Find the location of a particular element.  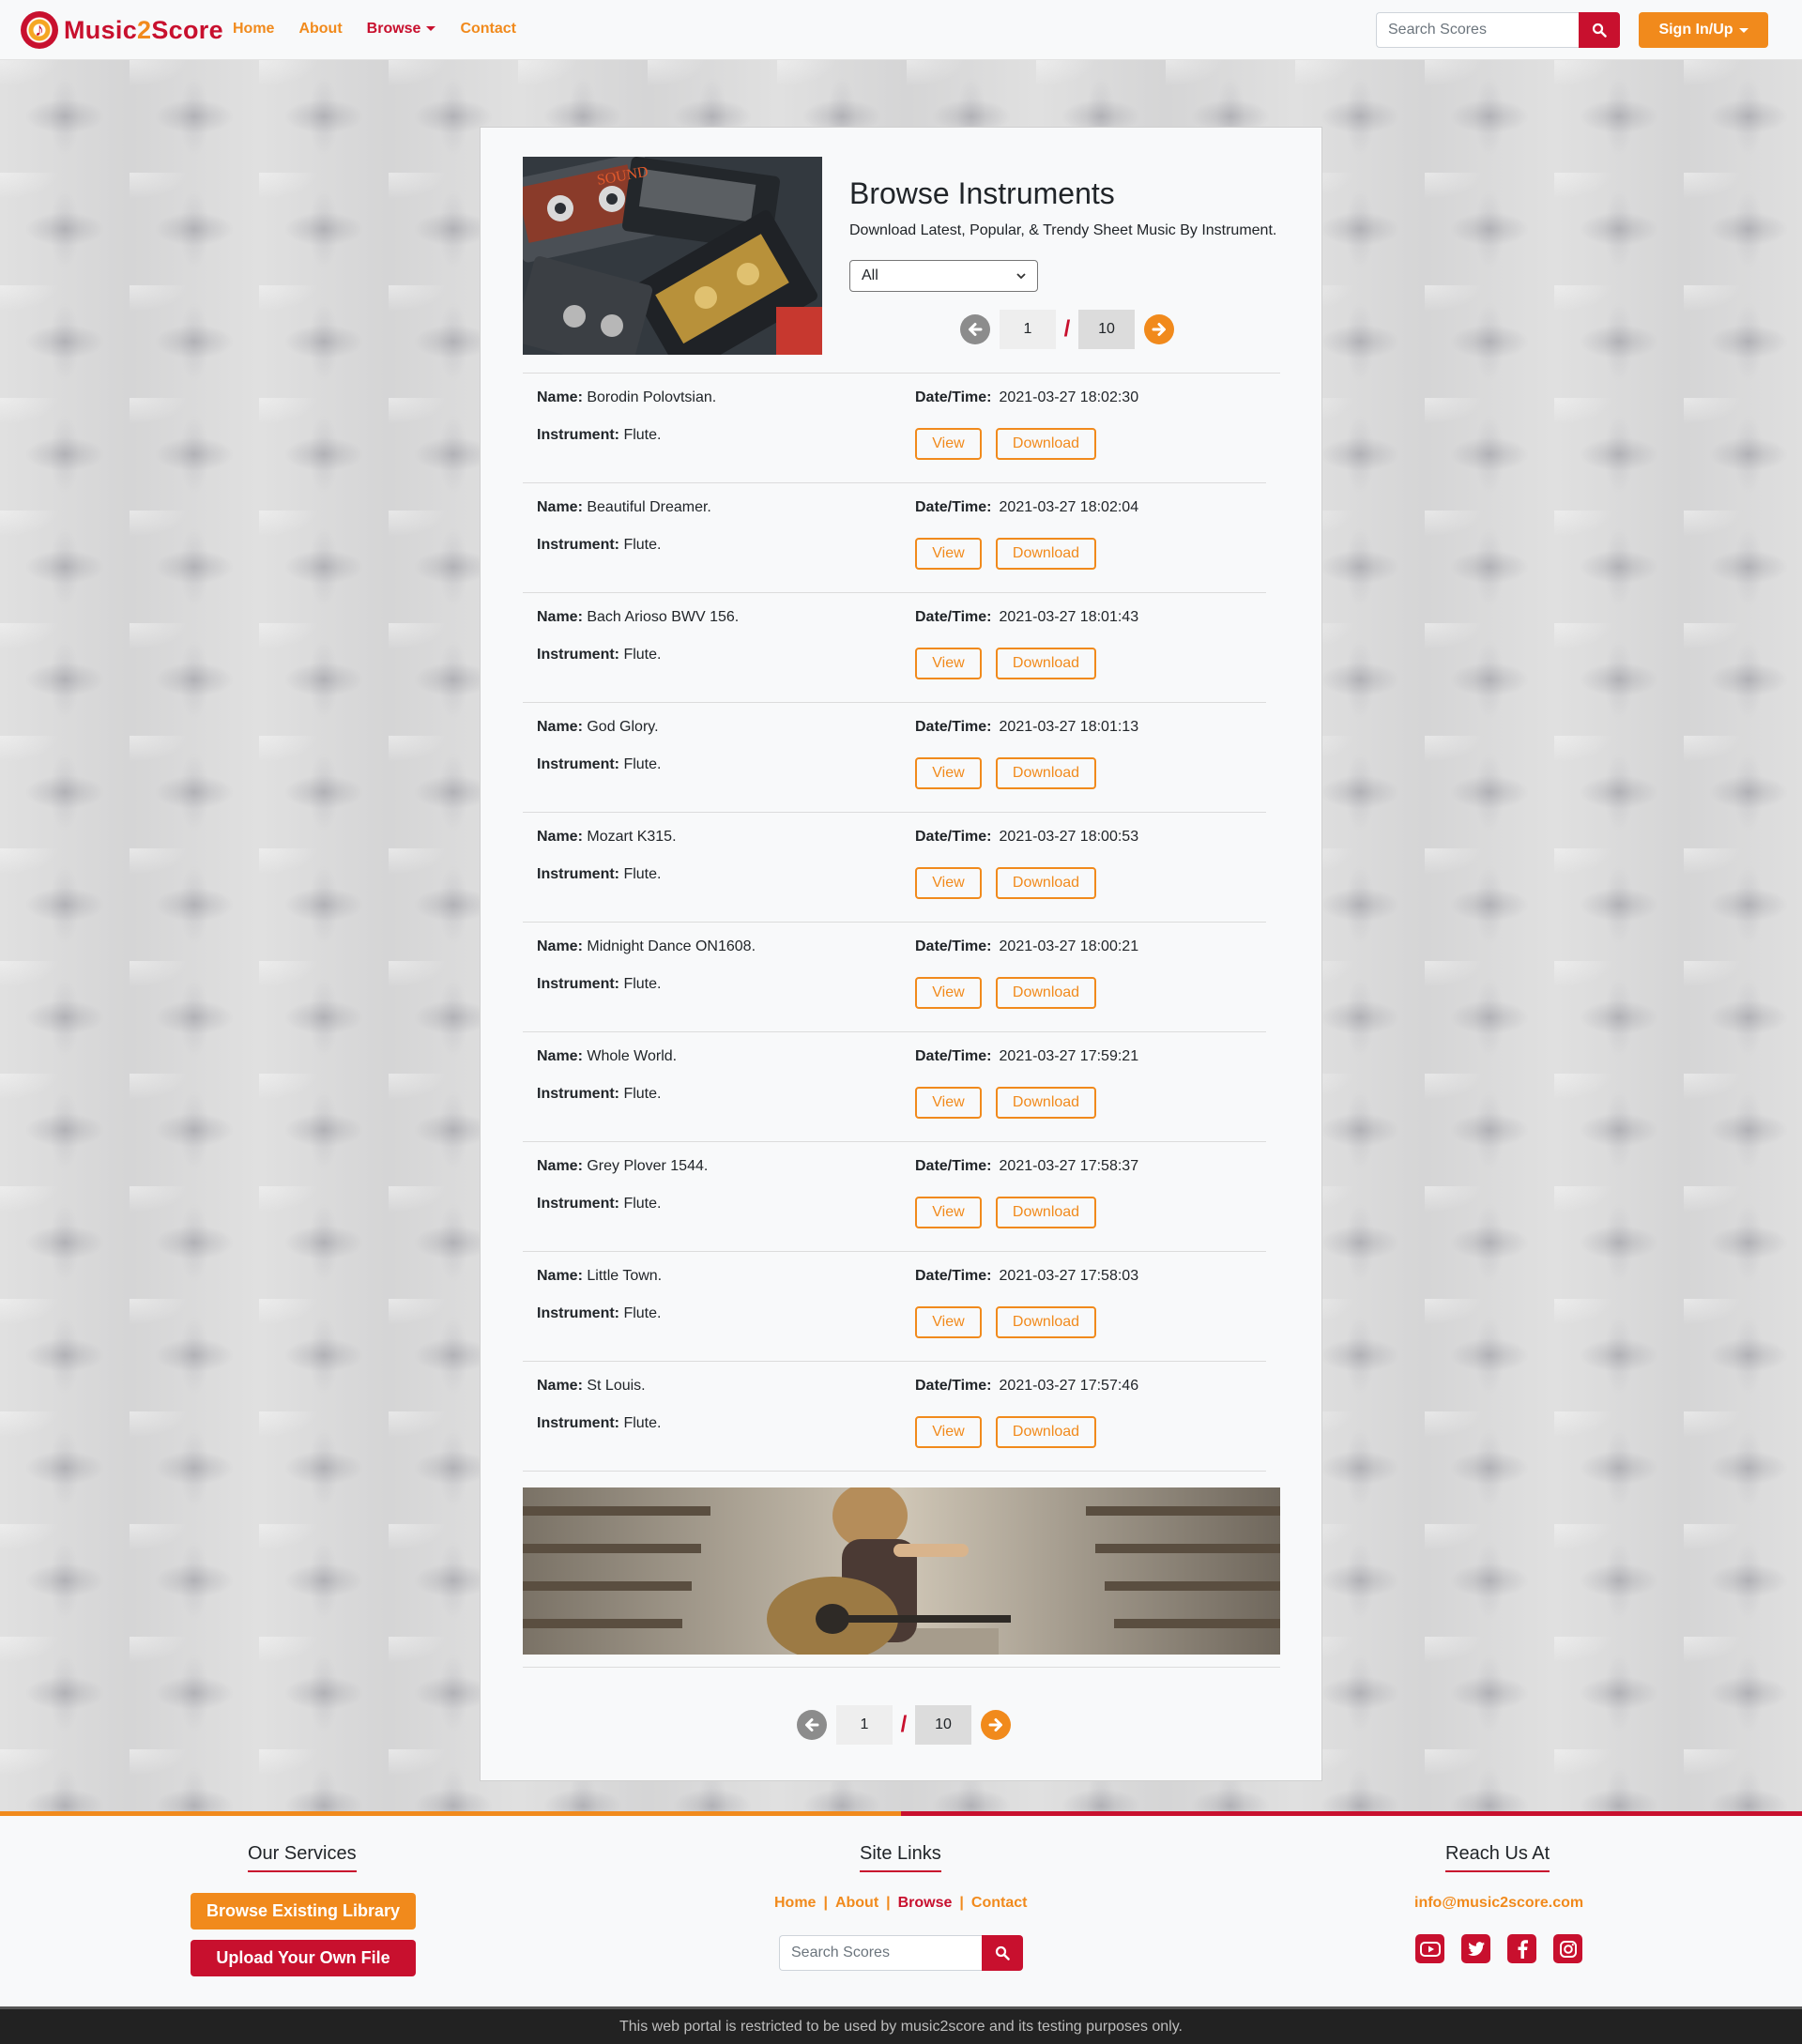

social-links is located at coordinates (1499, 1948).